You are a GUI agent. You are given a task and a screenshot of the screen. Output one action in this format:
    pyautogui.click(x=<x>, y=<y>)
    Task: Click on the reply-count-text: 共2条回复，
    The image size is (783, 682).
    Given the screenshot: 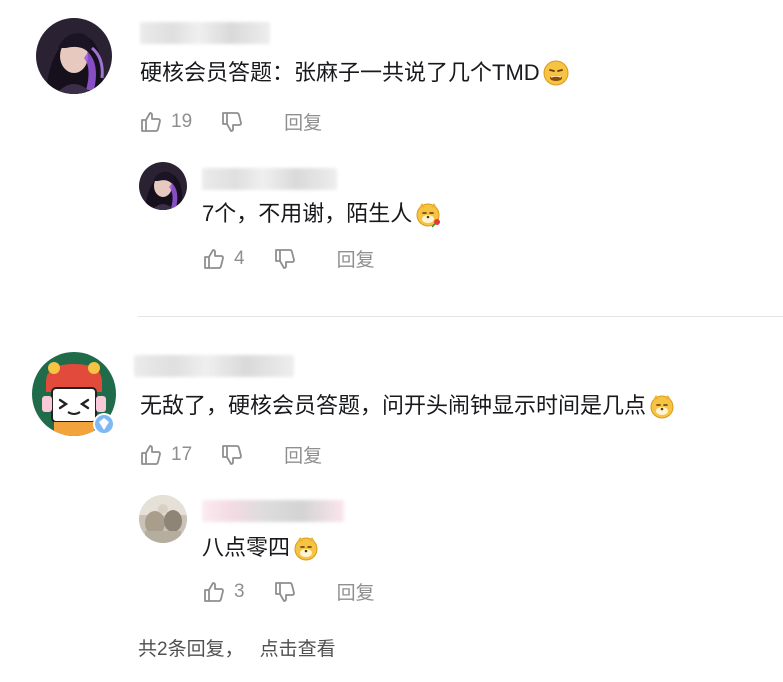 What is the action you would take?
    pyautogui.click(x=191, y=649)
    